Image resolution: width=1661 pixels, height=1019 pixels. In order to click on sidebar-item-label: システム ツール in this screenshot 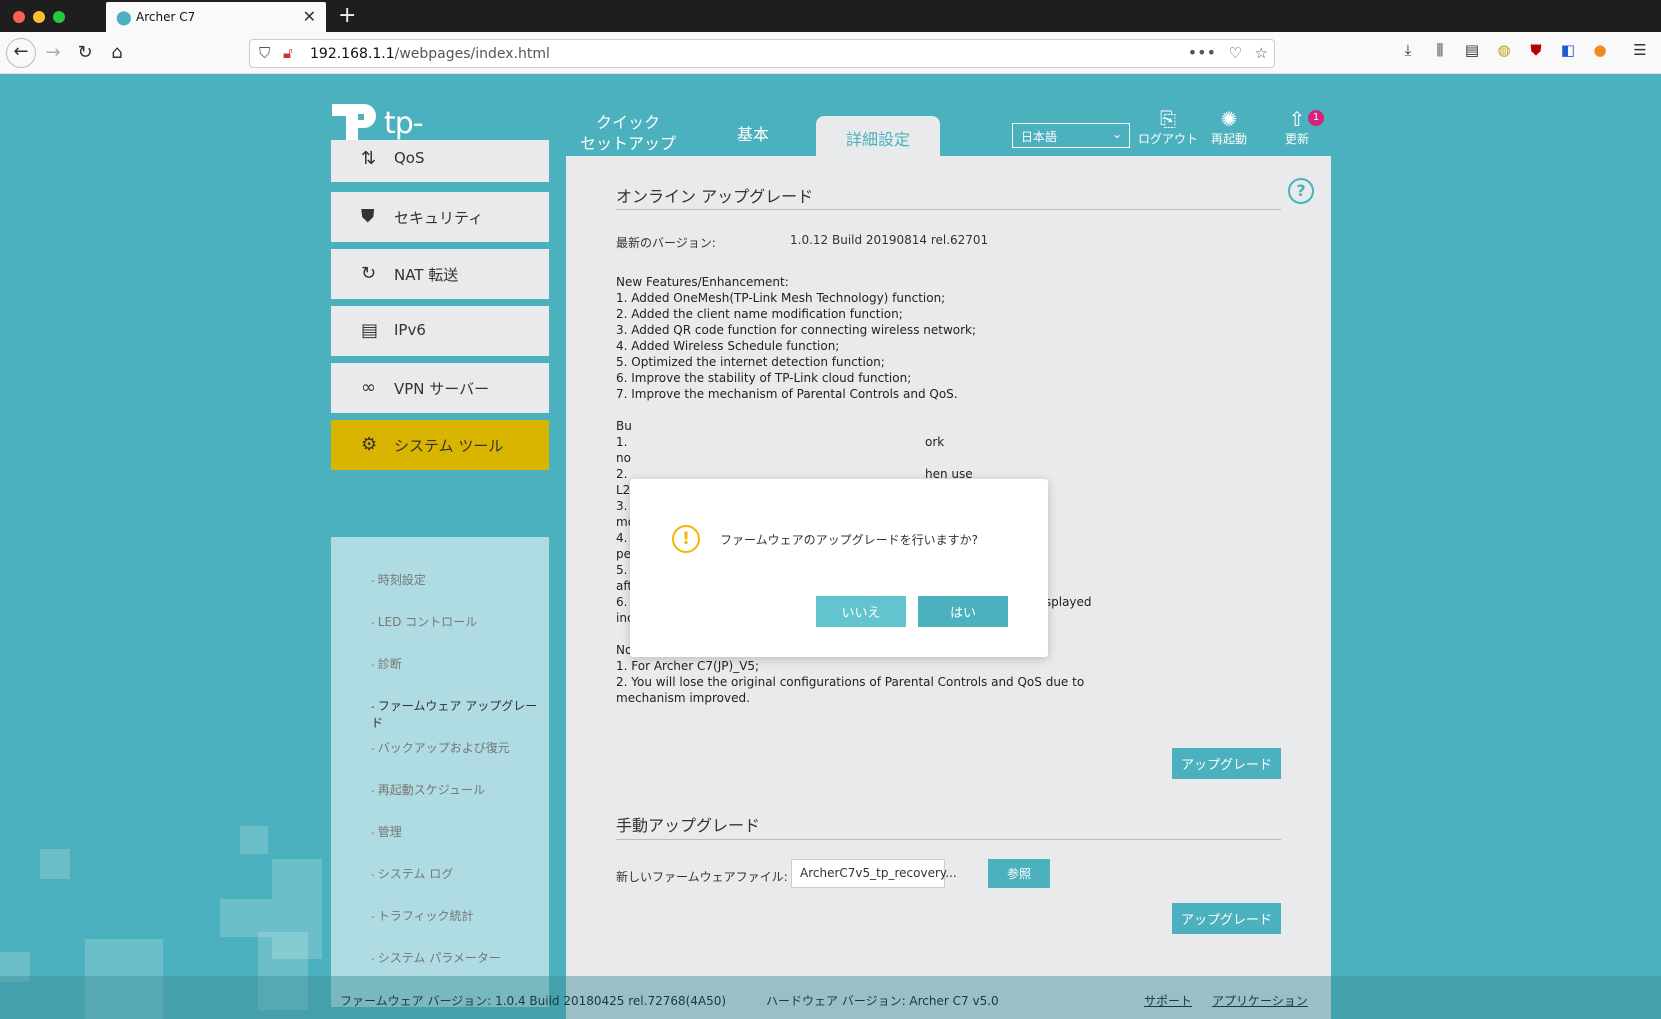, I will do `click(449, 446)`.